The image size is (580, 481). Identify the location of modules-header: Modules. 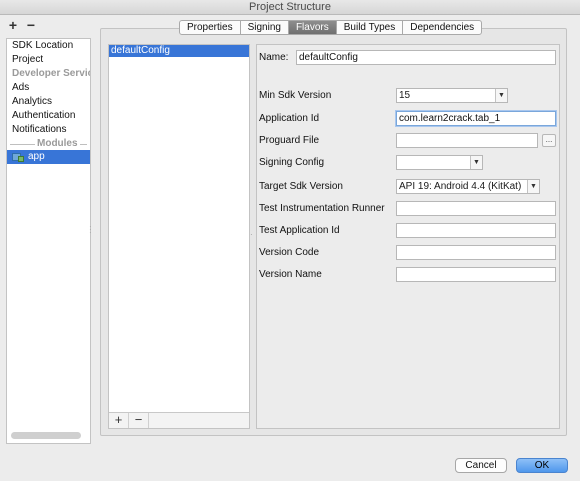
(57, 144).